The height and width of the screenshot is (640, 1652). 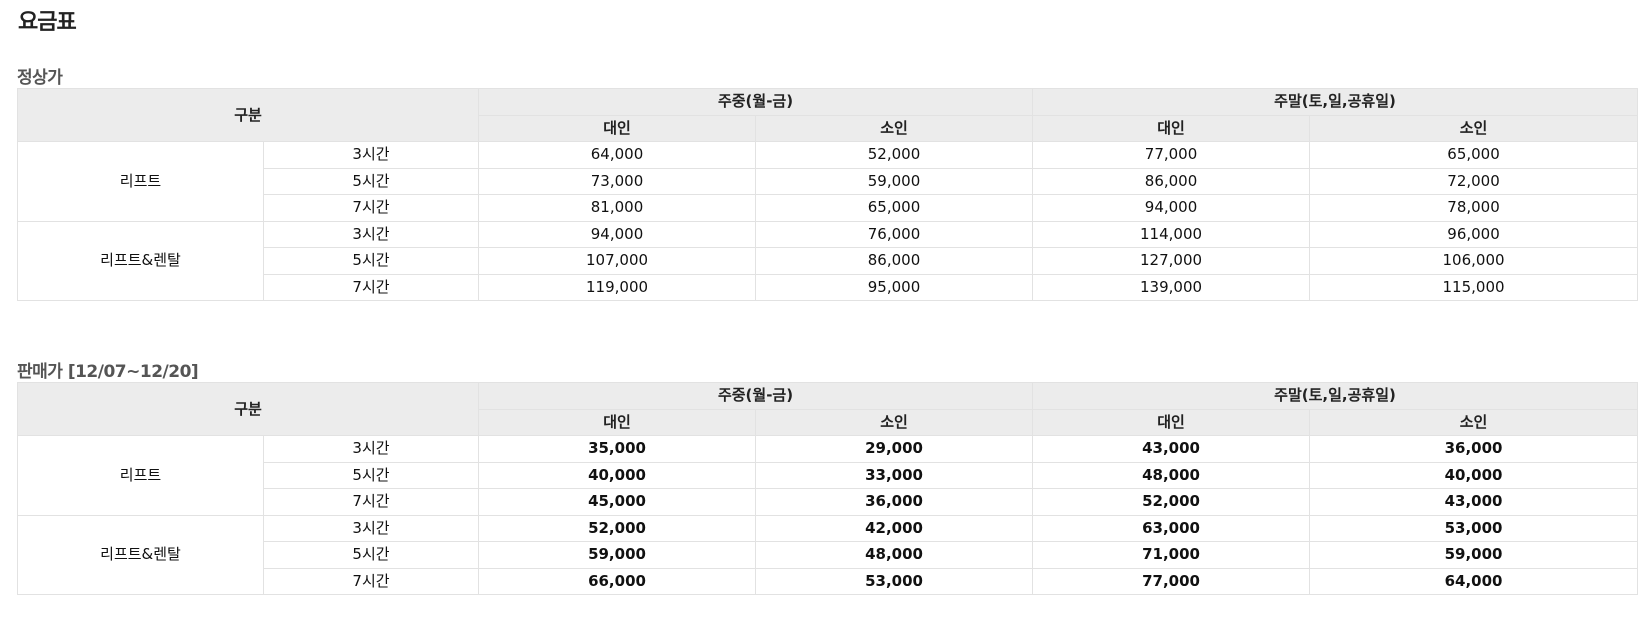 I want to click on price-cell: 73,000, so click(x=617, y=181).